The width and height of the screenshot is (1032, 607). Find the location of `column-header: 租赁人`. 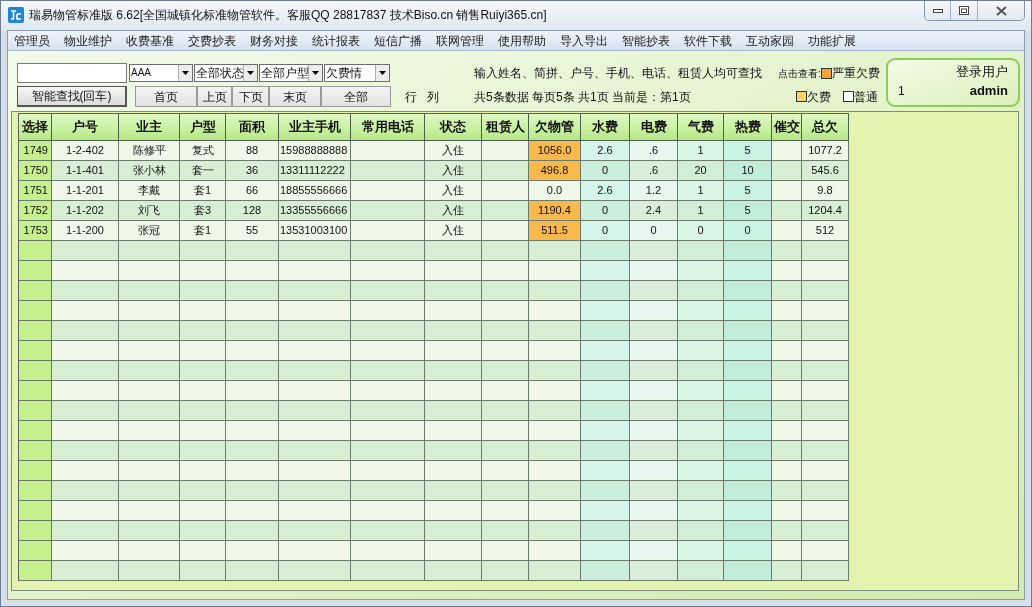

column-header: 租赁人 is located at coordinates (505, 127).